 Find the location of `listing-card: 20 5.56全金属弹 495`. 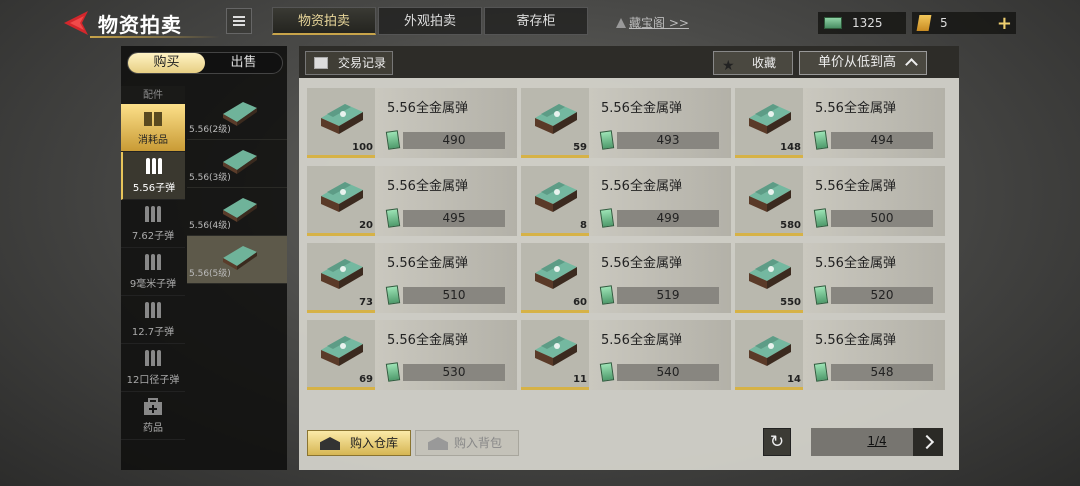

listing-card: 20 5.56全金属弹 495 is located at coordinates (412, 201).